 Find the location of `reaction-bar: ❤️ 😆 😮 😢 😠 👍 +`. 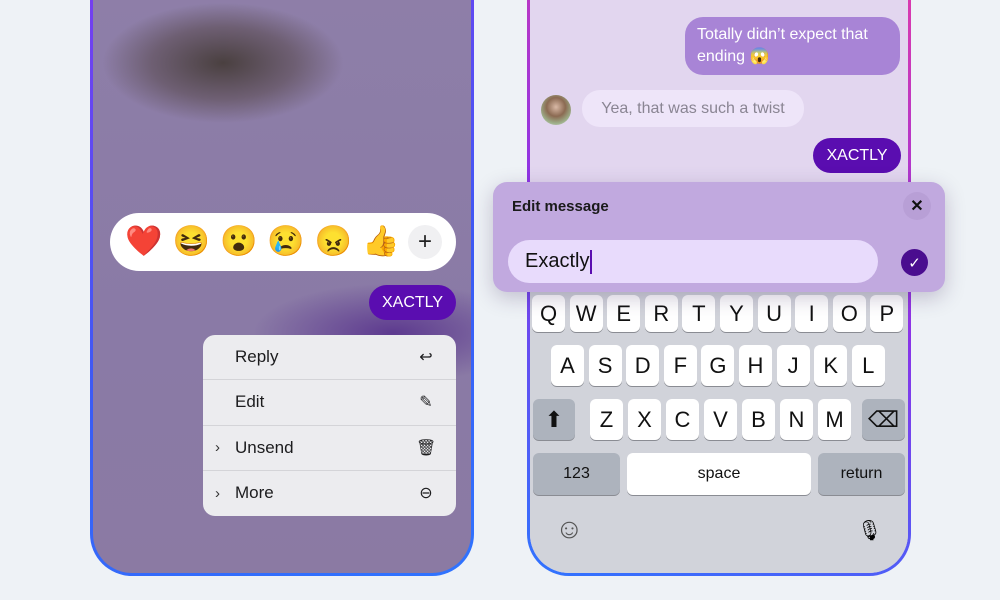

reaction-bar: ❤️ 😆 😮 😢 😠 👍 + is located at coordinates (283, 242).